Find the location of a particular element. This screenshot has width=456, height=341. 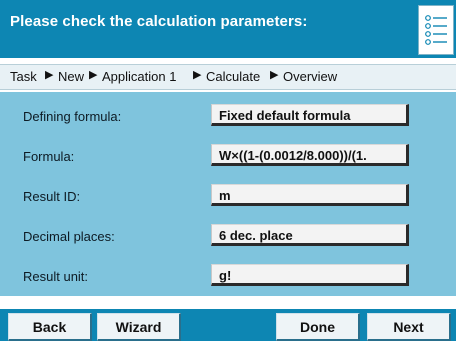

breadcrumb-item-overview: Overview is located at coordinates (310, 76).